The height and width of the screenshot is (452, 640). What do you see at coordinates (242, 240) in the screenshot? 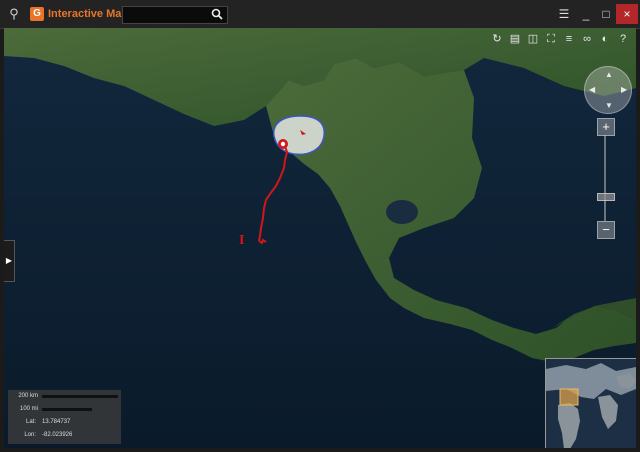
I see `track-label: I` at bounding box center [242, 240].